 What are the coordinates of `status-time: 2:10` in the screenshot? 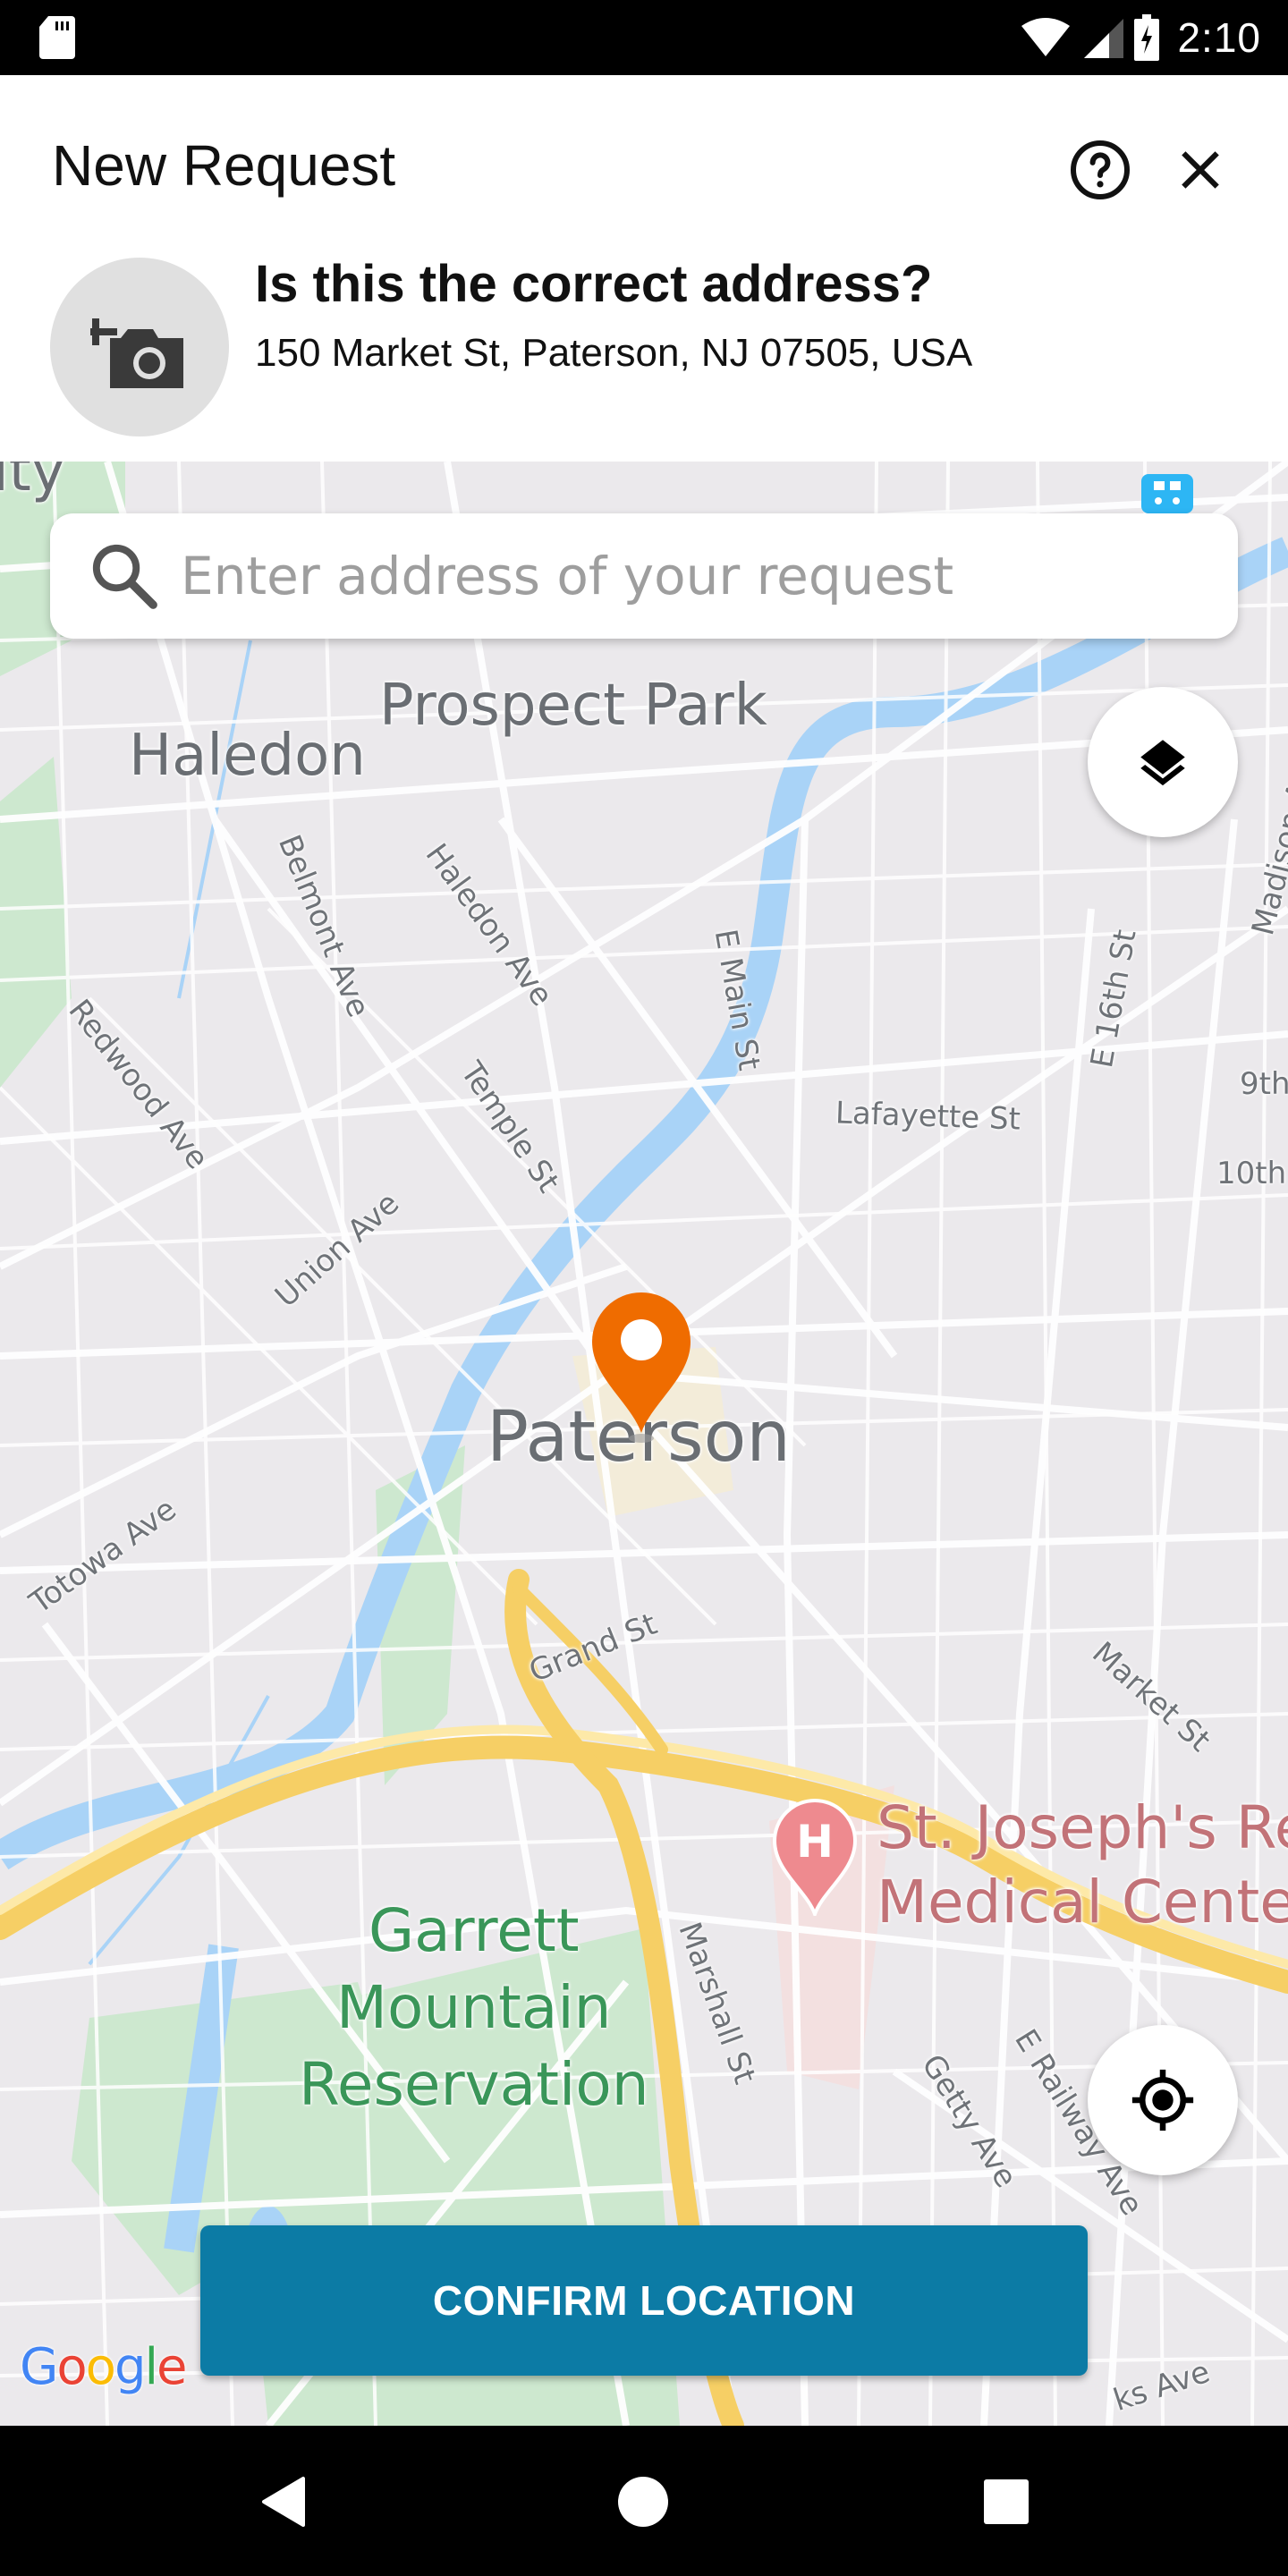 It's located at (1219, 37).